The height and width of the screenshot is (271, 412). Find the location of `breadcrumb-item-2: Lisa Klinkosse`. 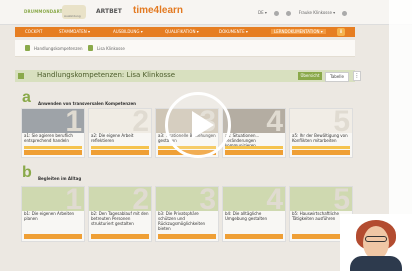

breadcrumb-item-2: Lisa Klinkosse is located at coordinates (111, 48).